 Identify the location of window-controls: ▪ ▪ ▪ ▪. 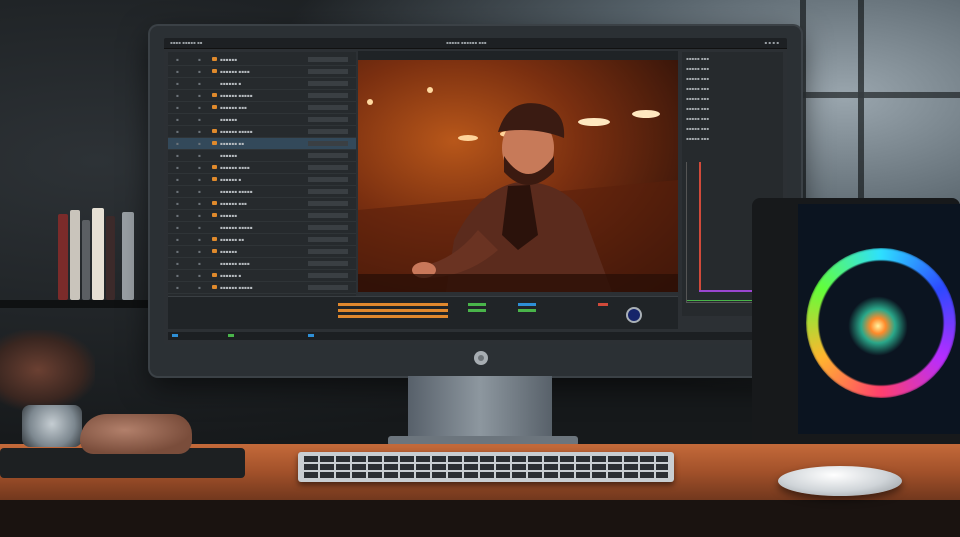
(771, 42).